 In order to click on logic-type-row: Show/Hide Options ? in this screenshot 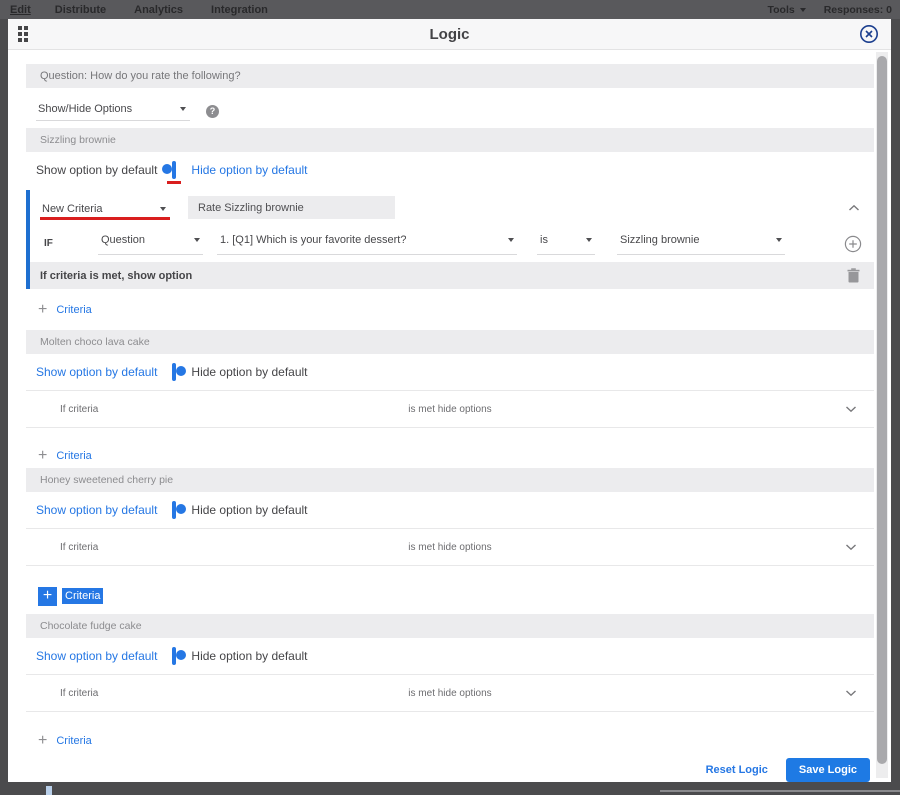, I will do `click(450, 111)`.